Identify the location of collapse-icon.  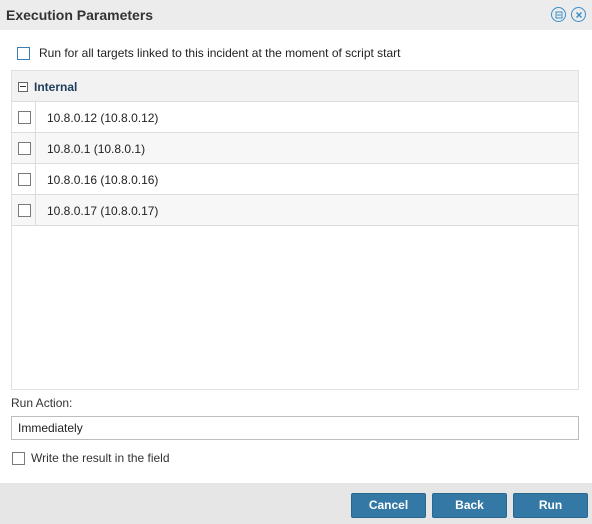
(23, 87).